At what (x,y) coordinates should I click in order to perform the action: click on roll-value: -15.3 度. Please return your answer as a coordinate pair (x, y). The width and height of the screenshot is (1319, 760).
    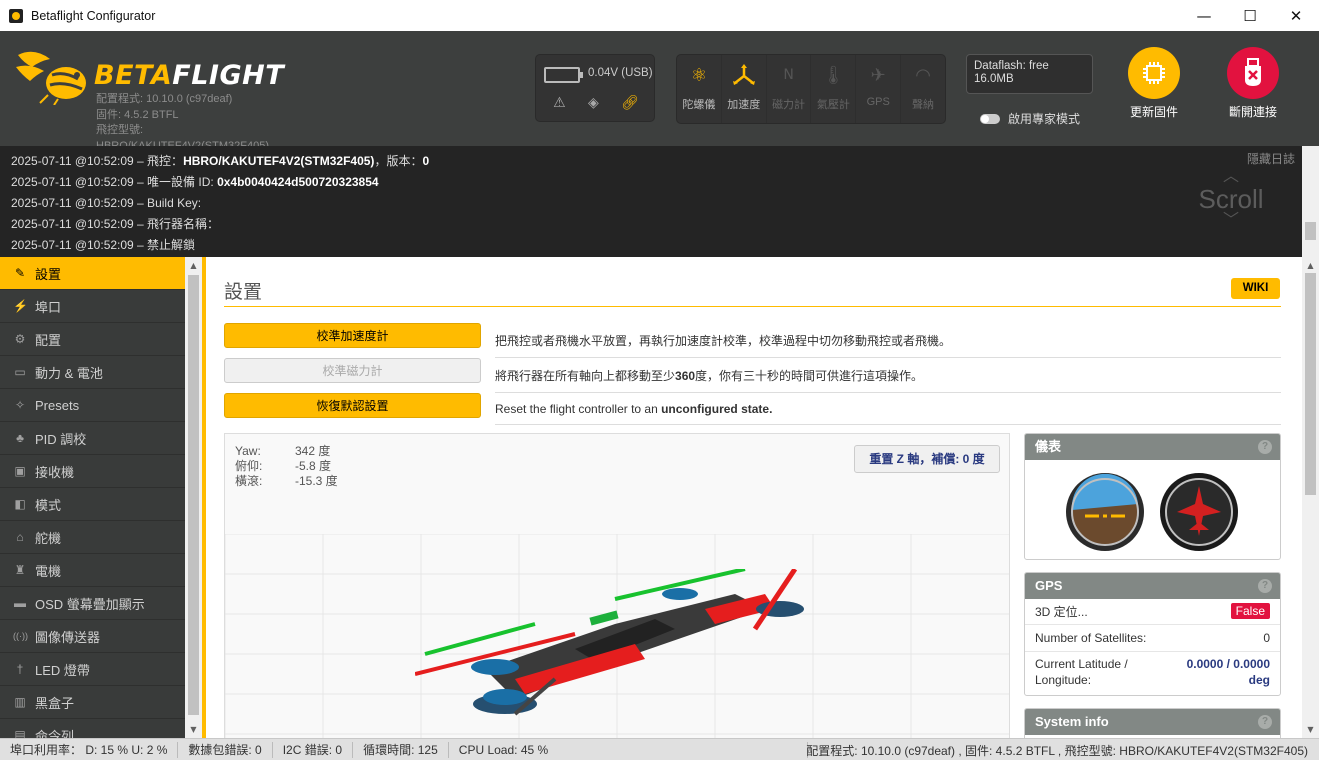
    Looking at the image, I should click on (316, 481).